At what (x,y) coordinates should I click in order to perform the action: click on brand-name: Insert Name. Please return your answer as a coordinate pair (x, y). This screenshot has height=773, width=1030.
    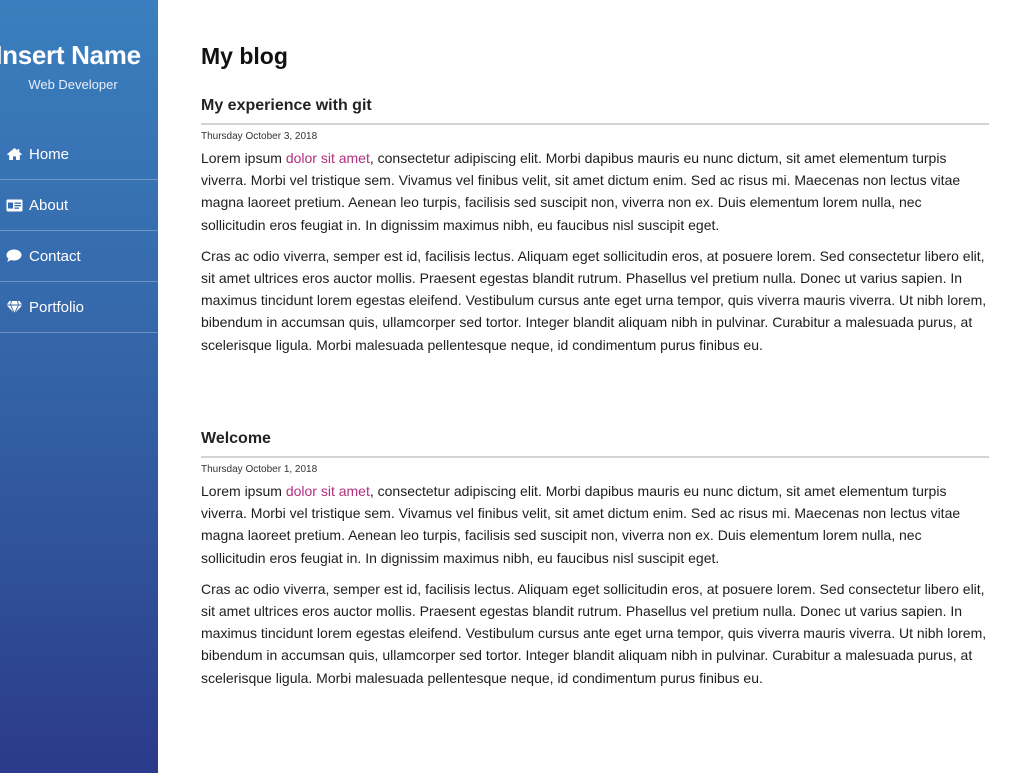
    Looking at the image, I should click on (70, 55).